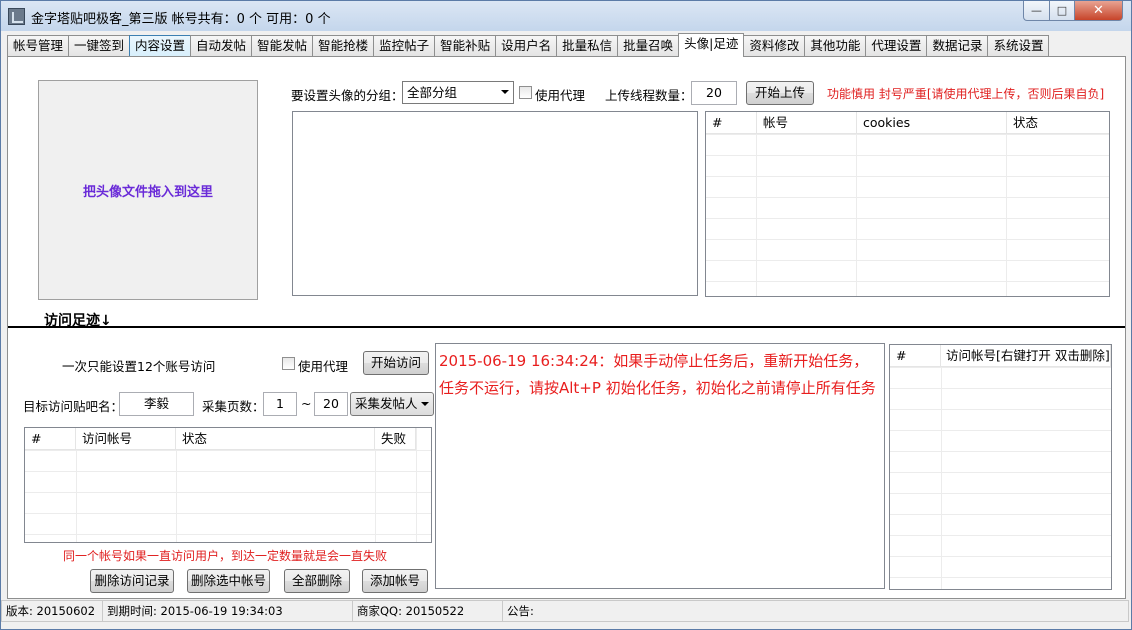 The image size is (1132, 630). I want to click on delete-visit-records-button: 删除访问记录, so click(132, 581).